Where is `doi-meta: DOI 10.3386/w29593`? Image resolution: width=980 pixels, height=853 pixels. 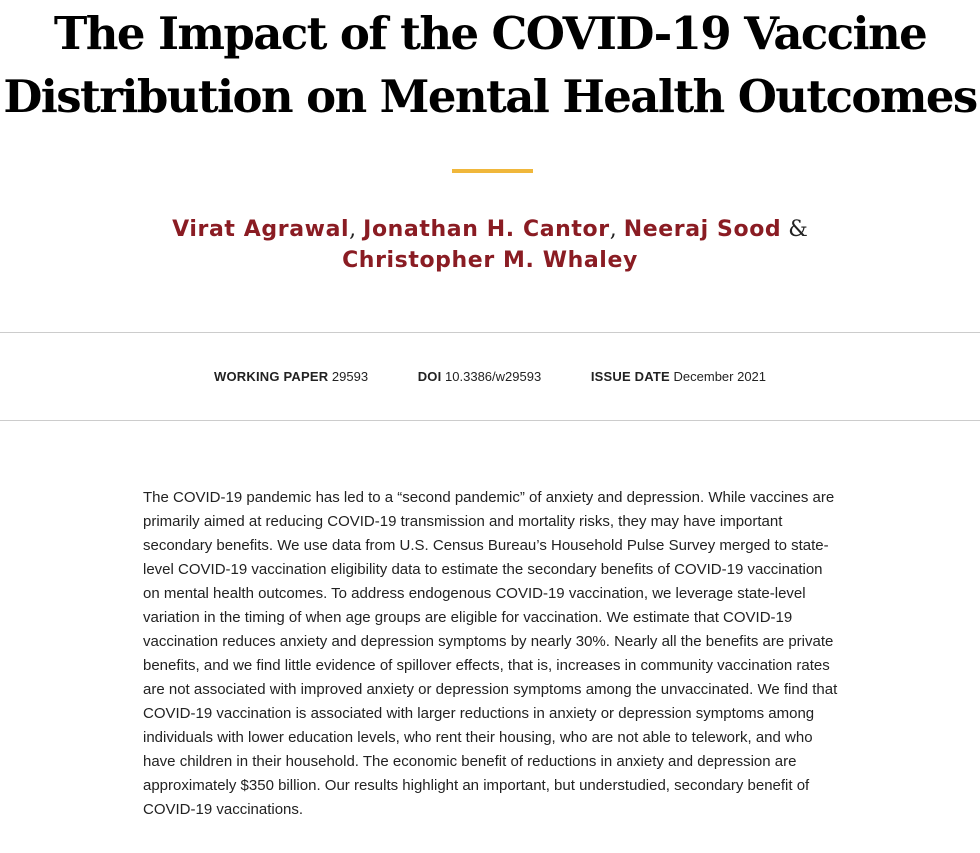
doi-meta: DOI 10.3386/w29593 is located at coordinates (480, 377).